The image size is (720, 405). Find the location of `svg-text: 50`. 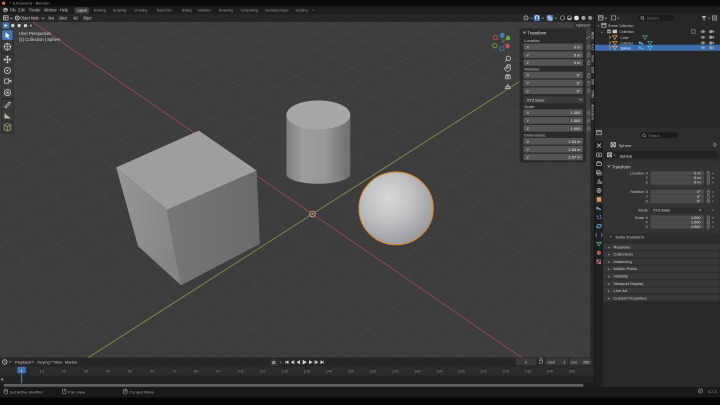

svg-text: 50 is located at coordinates (130, 372).